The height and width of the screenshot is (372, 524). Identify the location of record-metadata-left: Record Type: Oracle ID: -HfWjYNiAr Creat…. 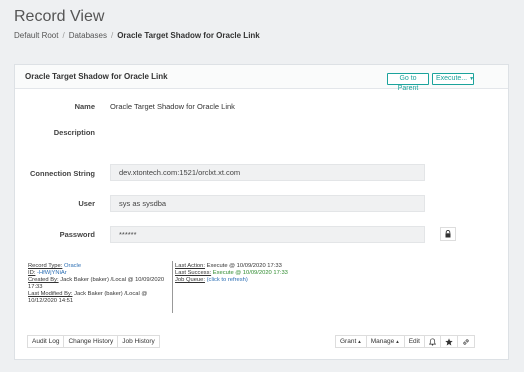
(98, 284).